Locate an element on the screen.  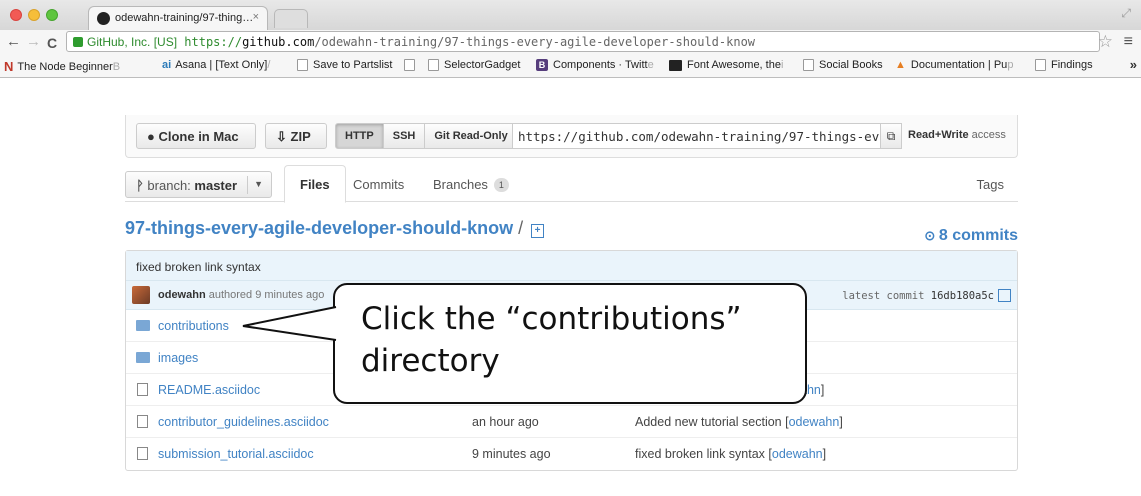
tab-tags: Tags is located at coordinates (990, 184).